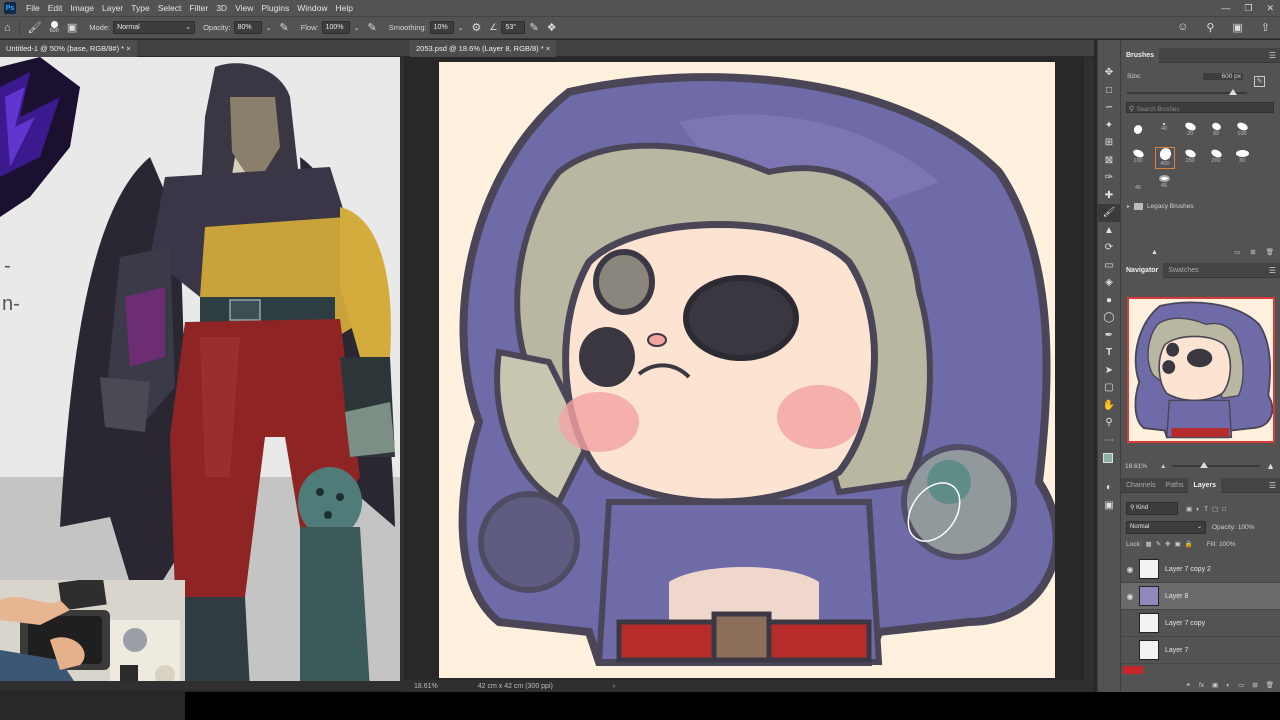 This screenshot has height=720, width=1280. Describe the element at coordinates (1190, 129) in the screenshot. I see `brush-preset-3: 20` at that location.